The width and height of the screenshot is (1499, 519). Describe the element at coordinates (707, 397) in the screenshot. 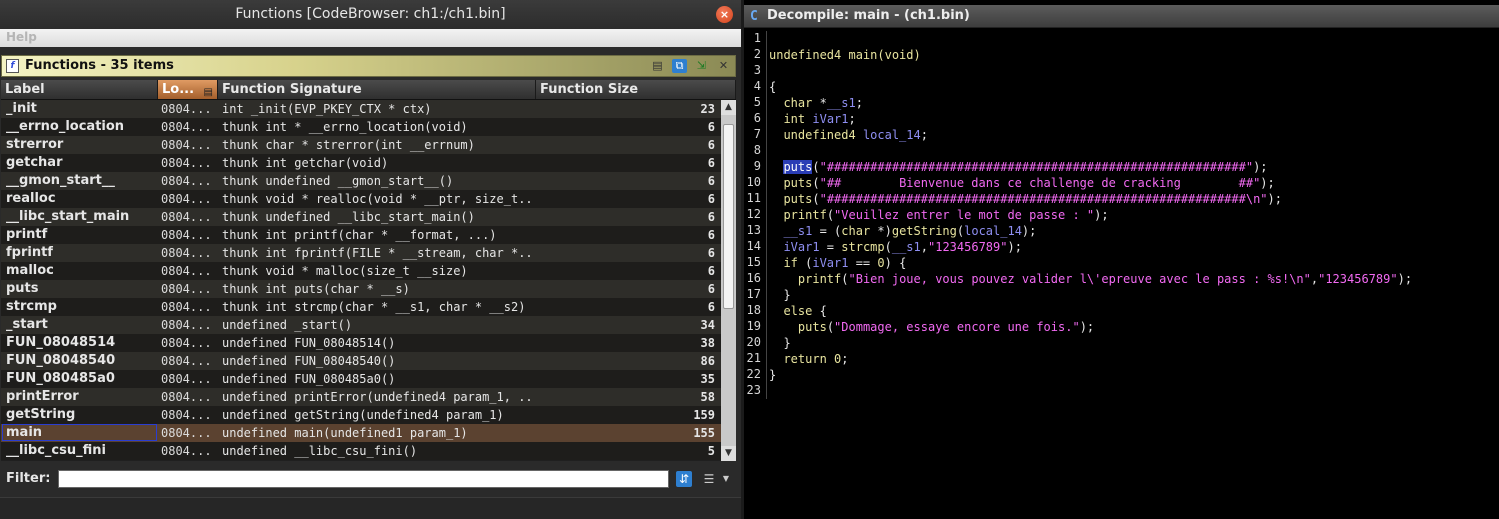

I see `function-size: 58` at that location.